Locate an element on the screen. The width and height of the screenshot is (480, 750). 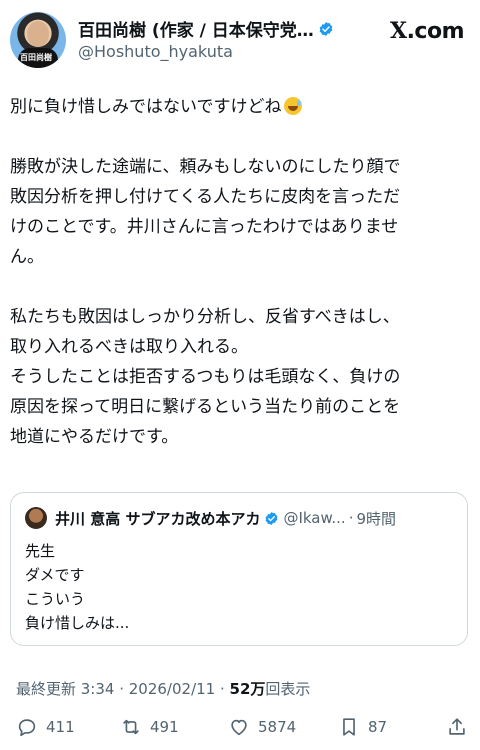
quoted-author-name: 井川 意高 サブアカ改め本アカ is located at coordinates (157, 518).